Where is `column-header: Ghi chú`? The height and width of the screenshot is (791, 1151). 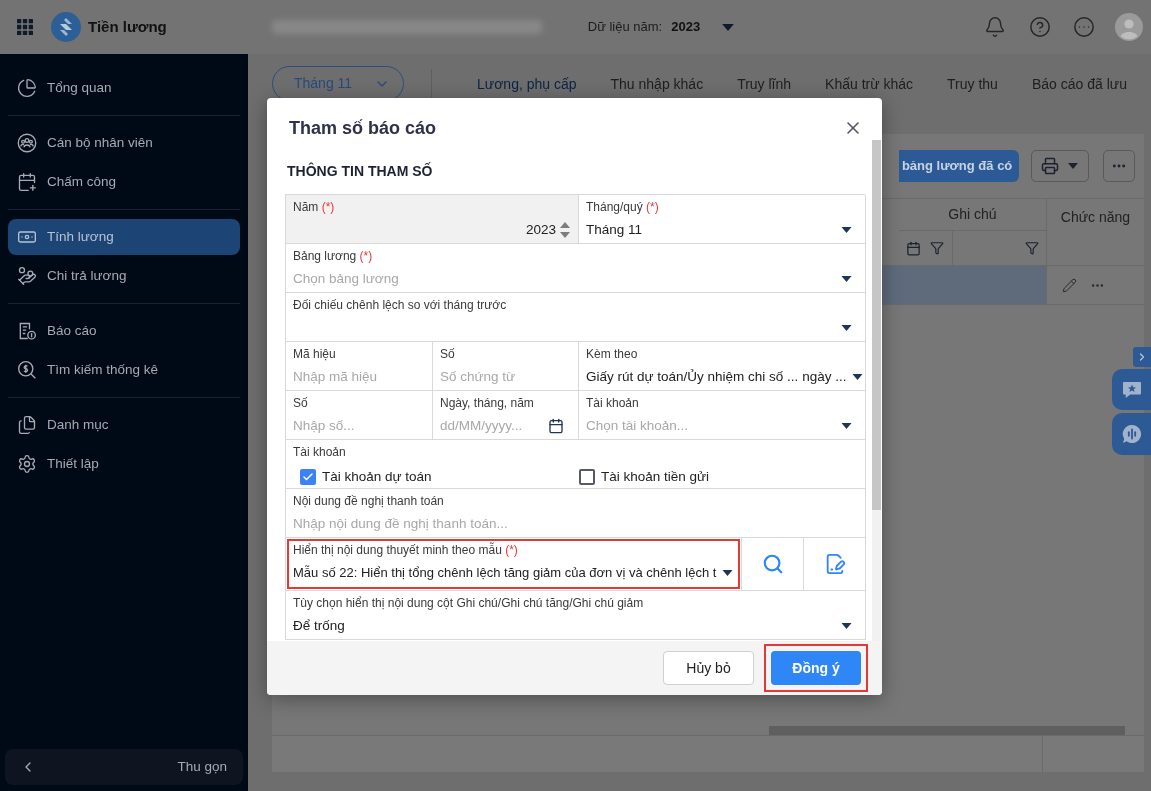 column-header: Ghi chú is located at coordinates (972, 214).